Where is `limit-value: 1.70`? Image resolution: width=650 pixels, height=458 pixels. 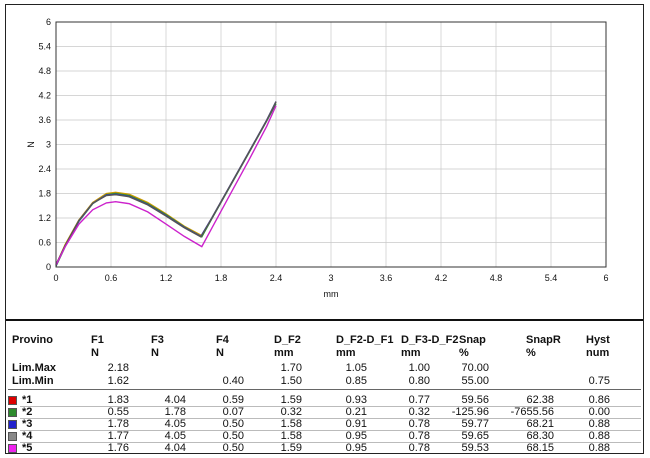 limit-value: 1.70 is located at coordinates (291, 368).